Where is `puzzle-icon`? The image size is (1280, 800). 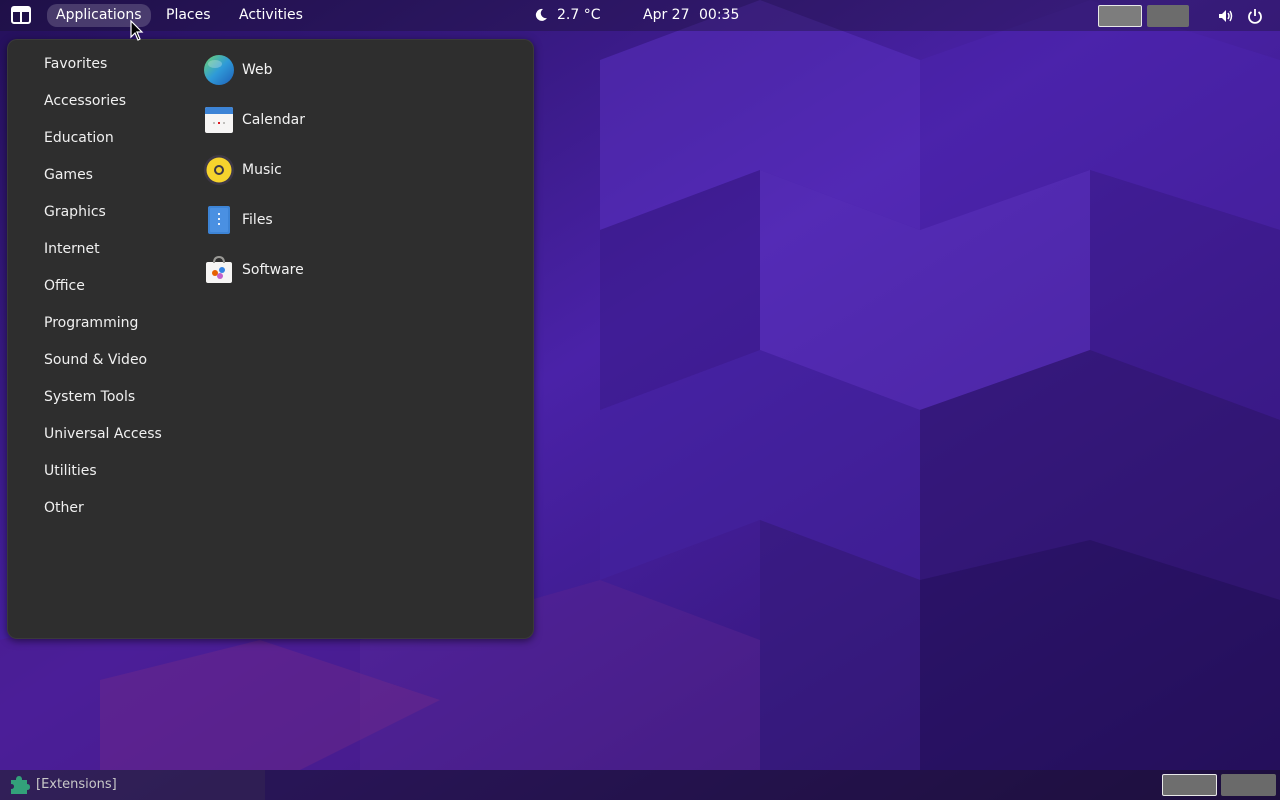
puzzle-icon is located at coordinates (20, 785).